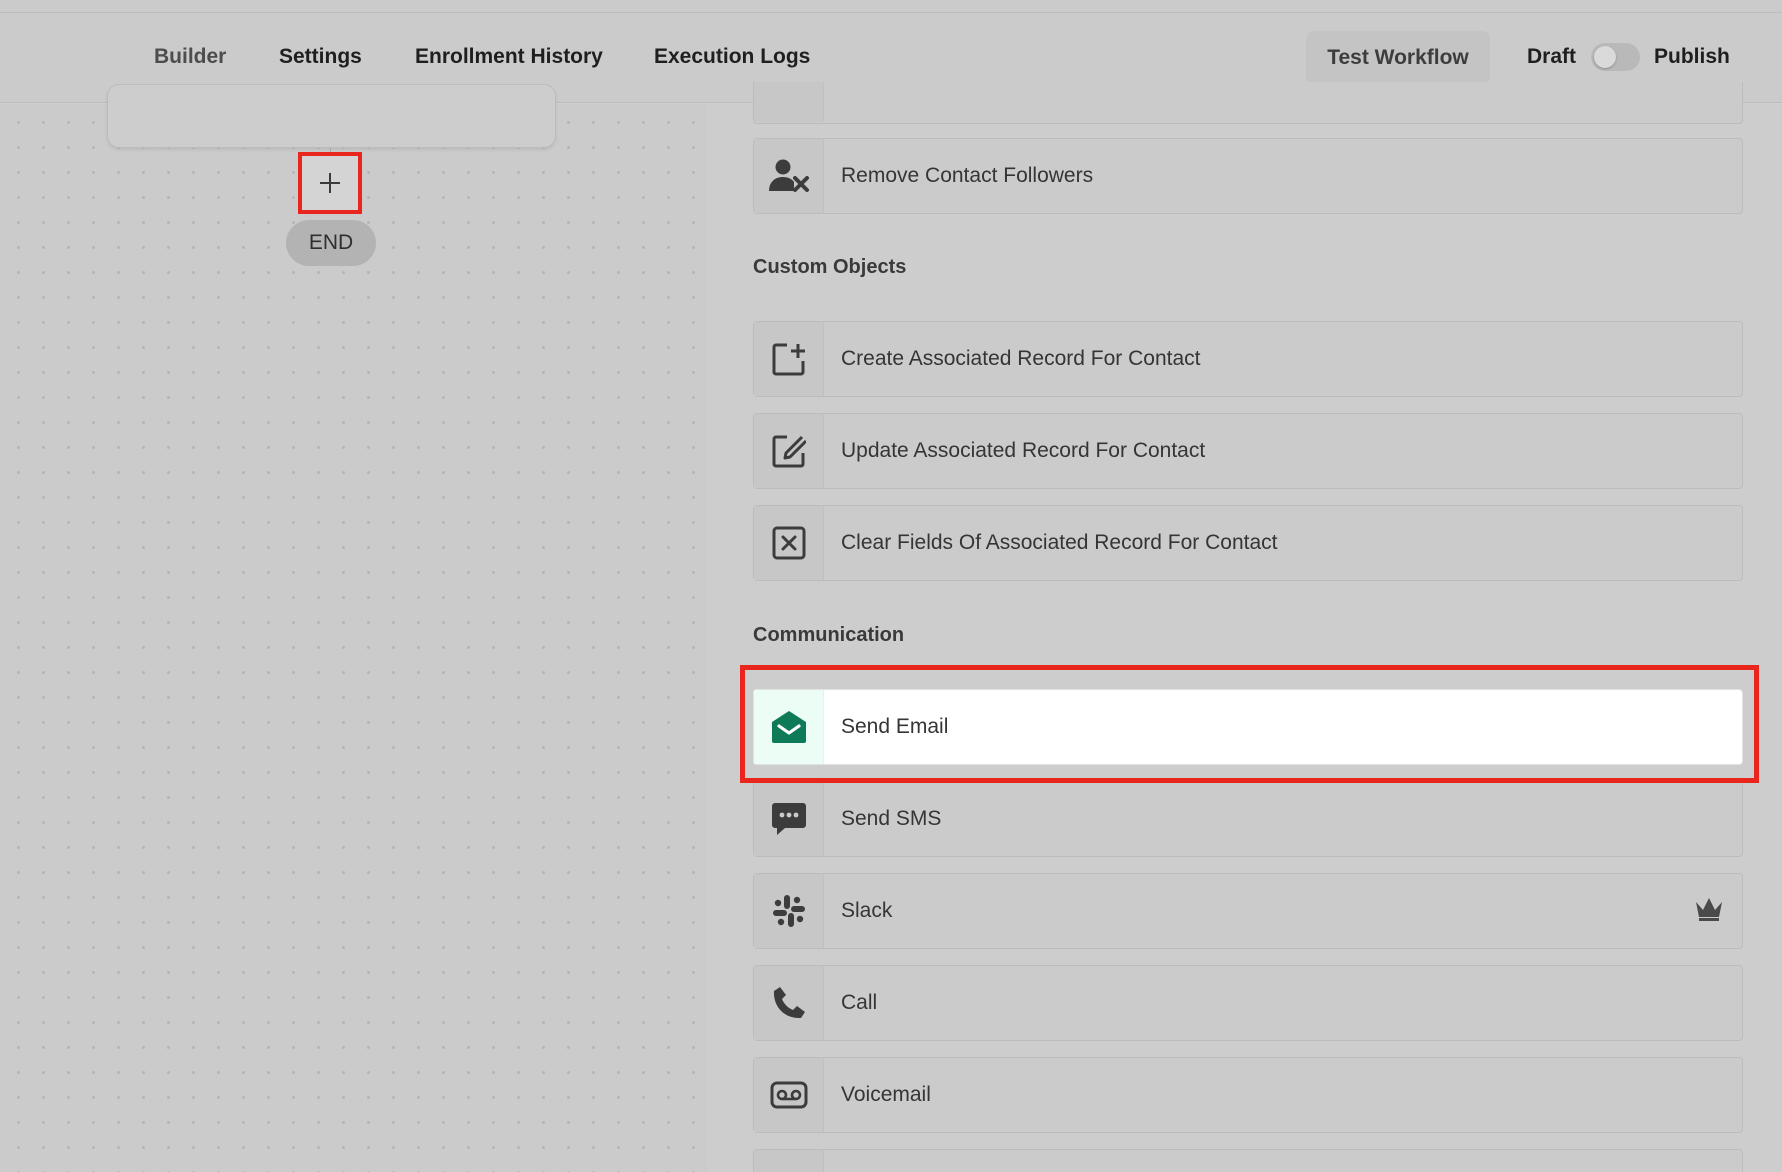 The height and width of the screenshot is (1172, 1782). Describe the element at coordinates (789, 1003) in the screenshot. I see `phone-icon` at that location.